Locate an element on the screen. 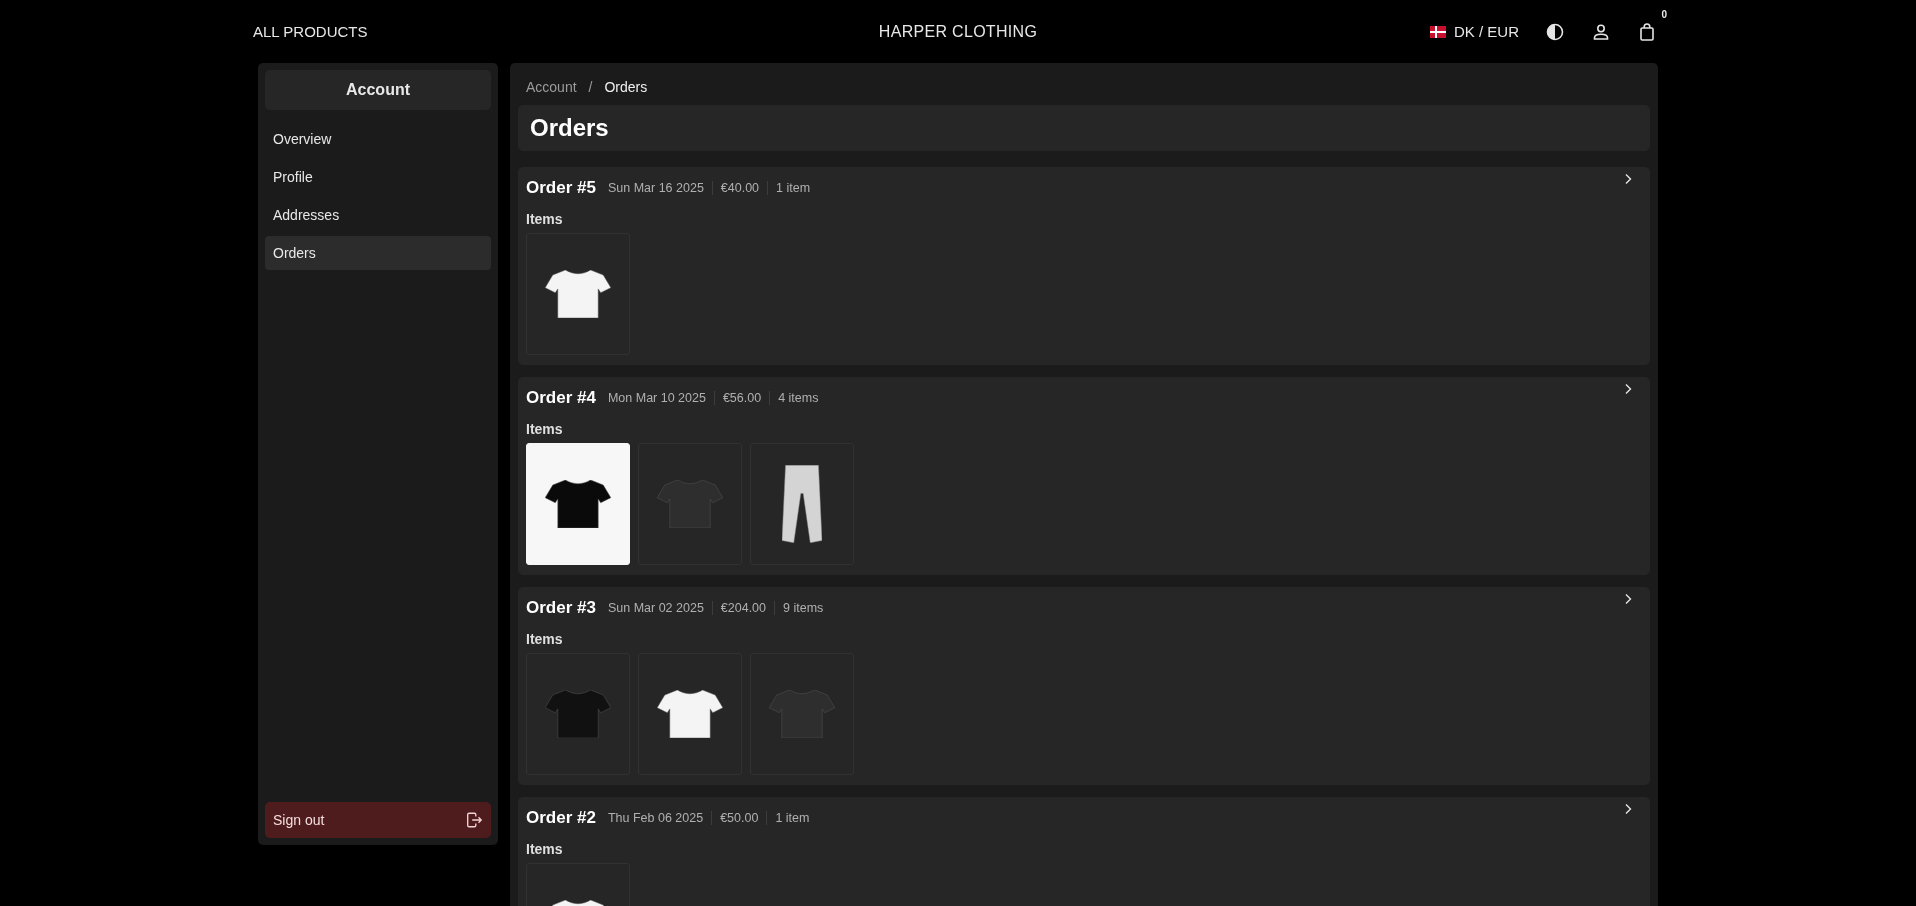 The height and width of the screenshot is (906, 1916). order-item-count: 9 items is located at coordinates (803, 608).